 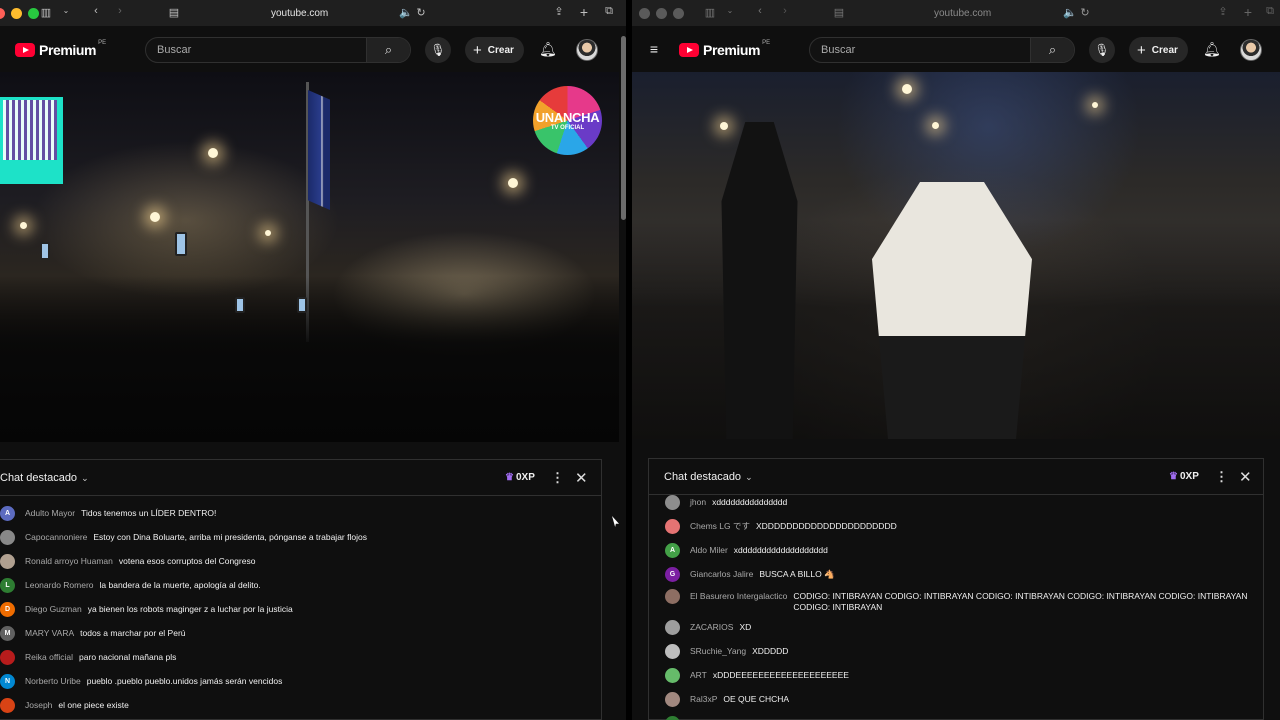 I want to click on author-avatar: M, so click(x=7, y=633).